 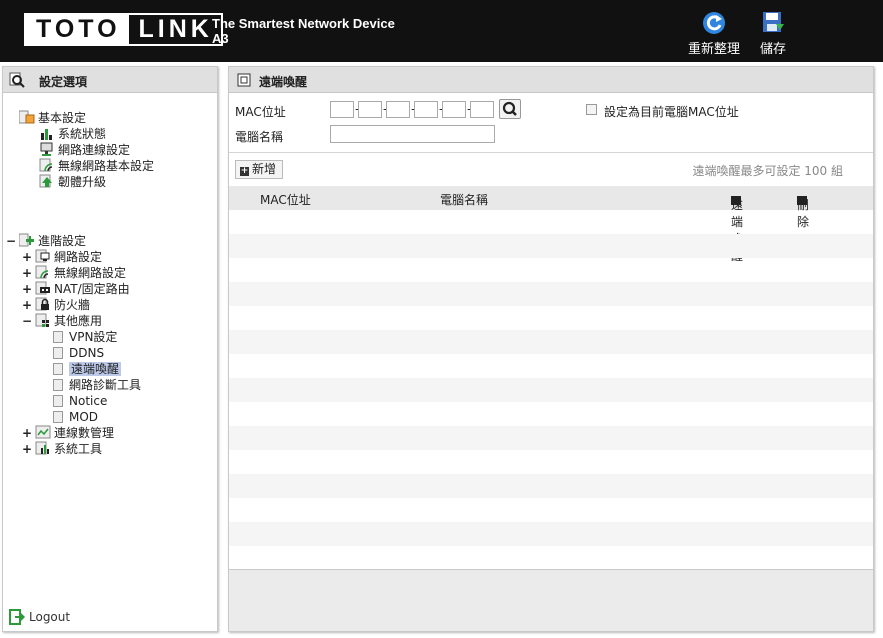 I want to click on sidebar-item-network-settings: 網路設定, so click(x=68, y=257).